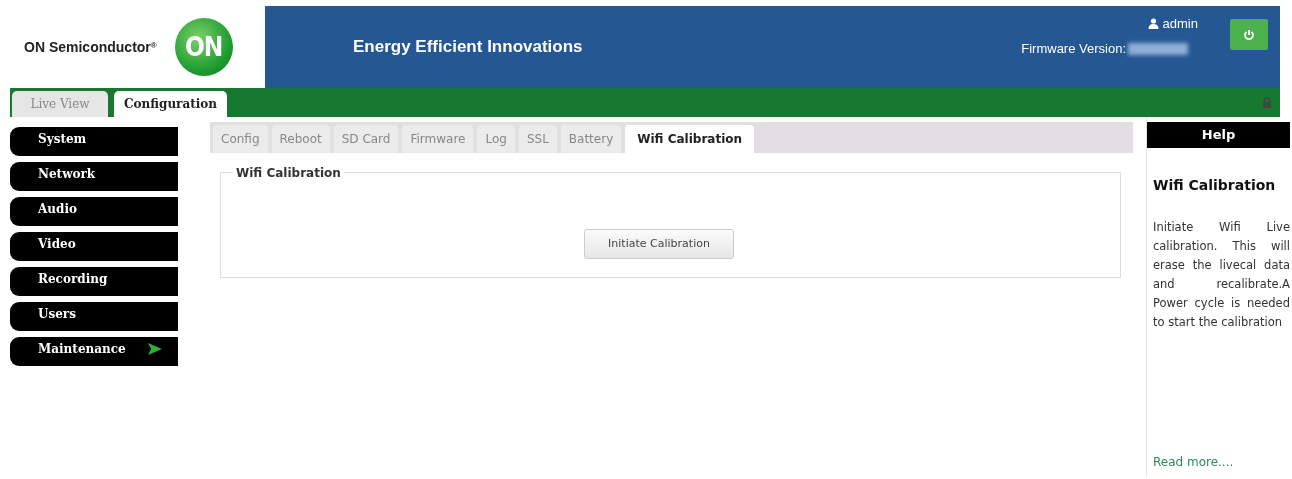 The width and height of the screenshot is (1292, 479). I want to click on main-tab: Configuration, so click(171, 104).